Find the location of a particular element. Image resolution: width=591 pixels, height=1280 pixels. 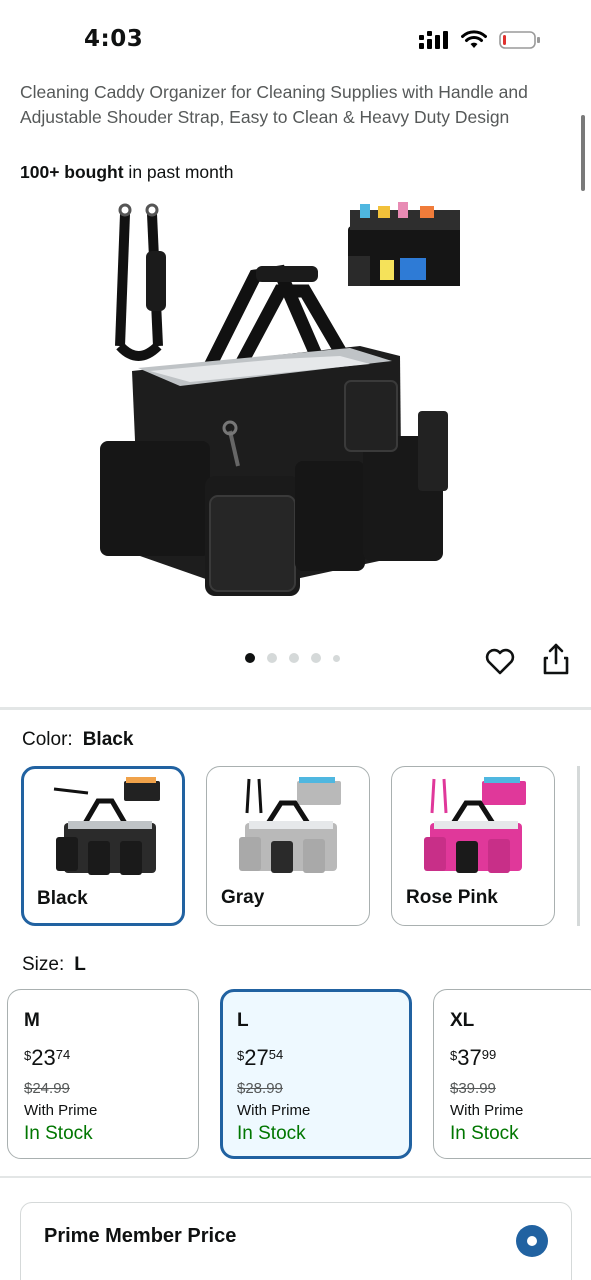

price-whole: 27 is located at coordinates (256, 1057).